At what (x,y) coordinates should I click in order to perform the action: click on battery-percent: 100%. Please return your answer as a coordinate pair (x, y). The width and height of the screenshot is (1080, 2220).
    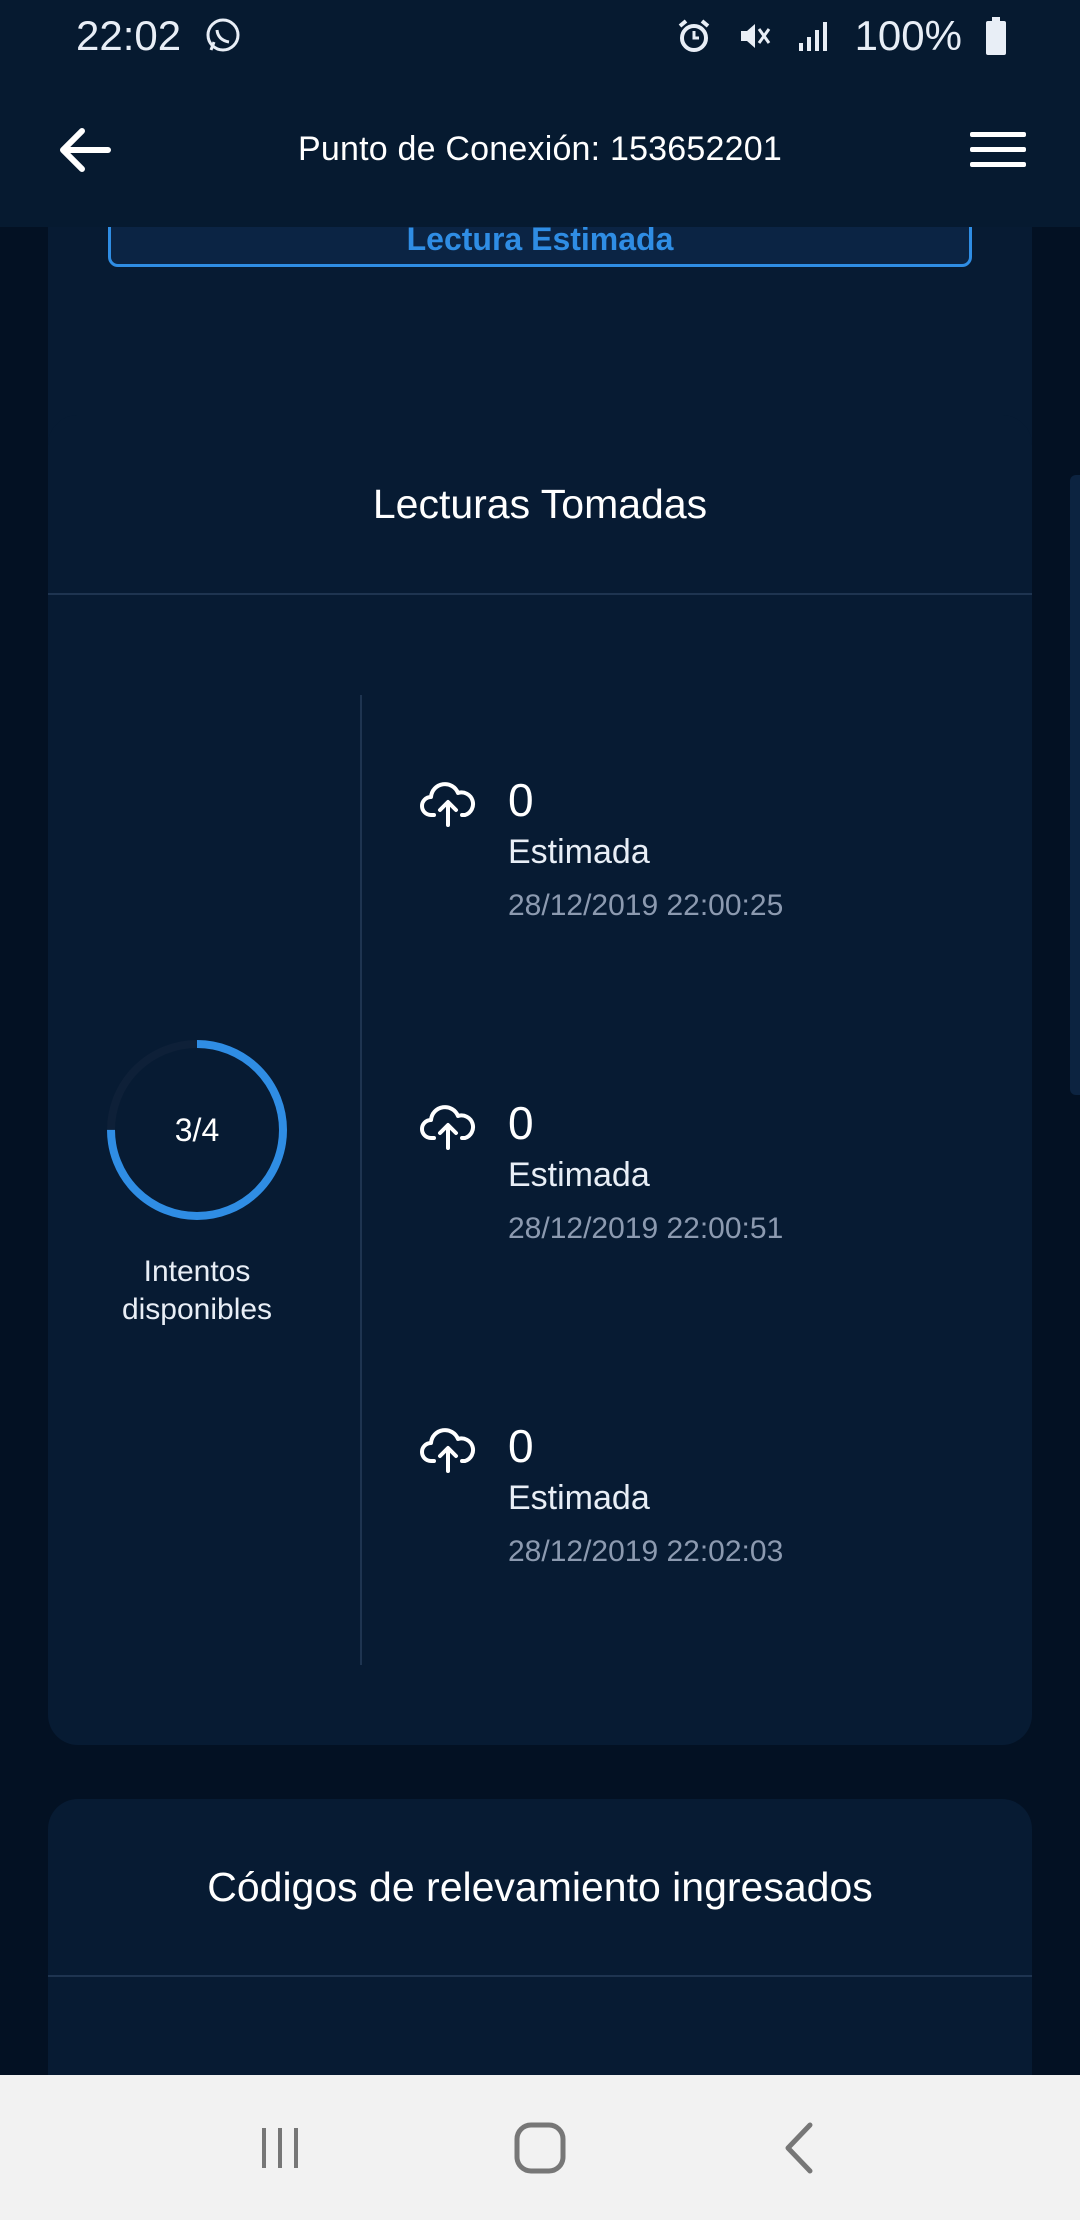
    Looking at the image, I should click on (908, 35).